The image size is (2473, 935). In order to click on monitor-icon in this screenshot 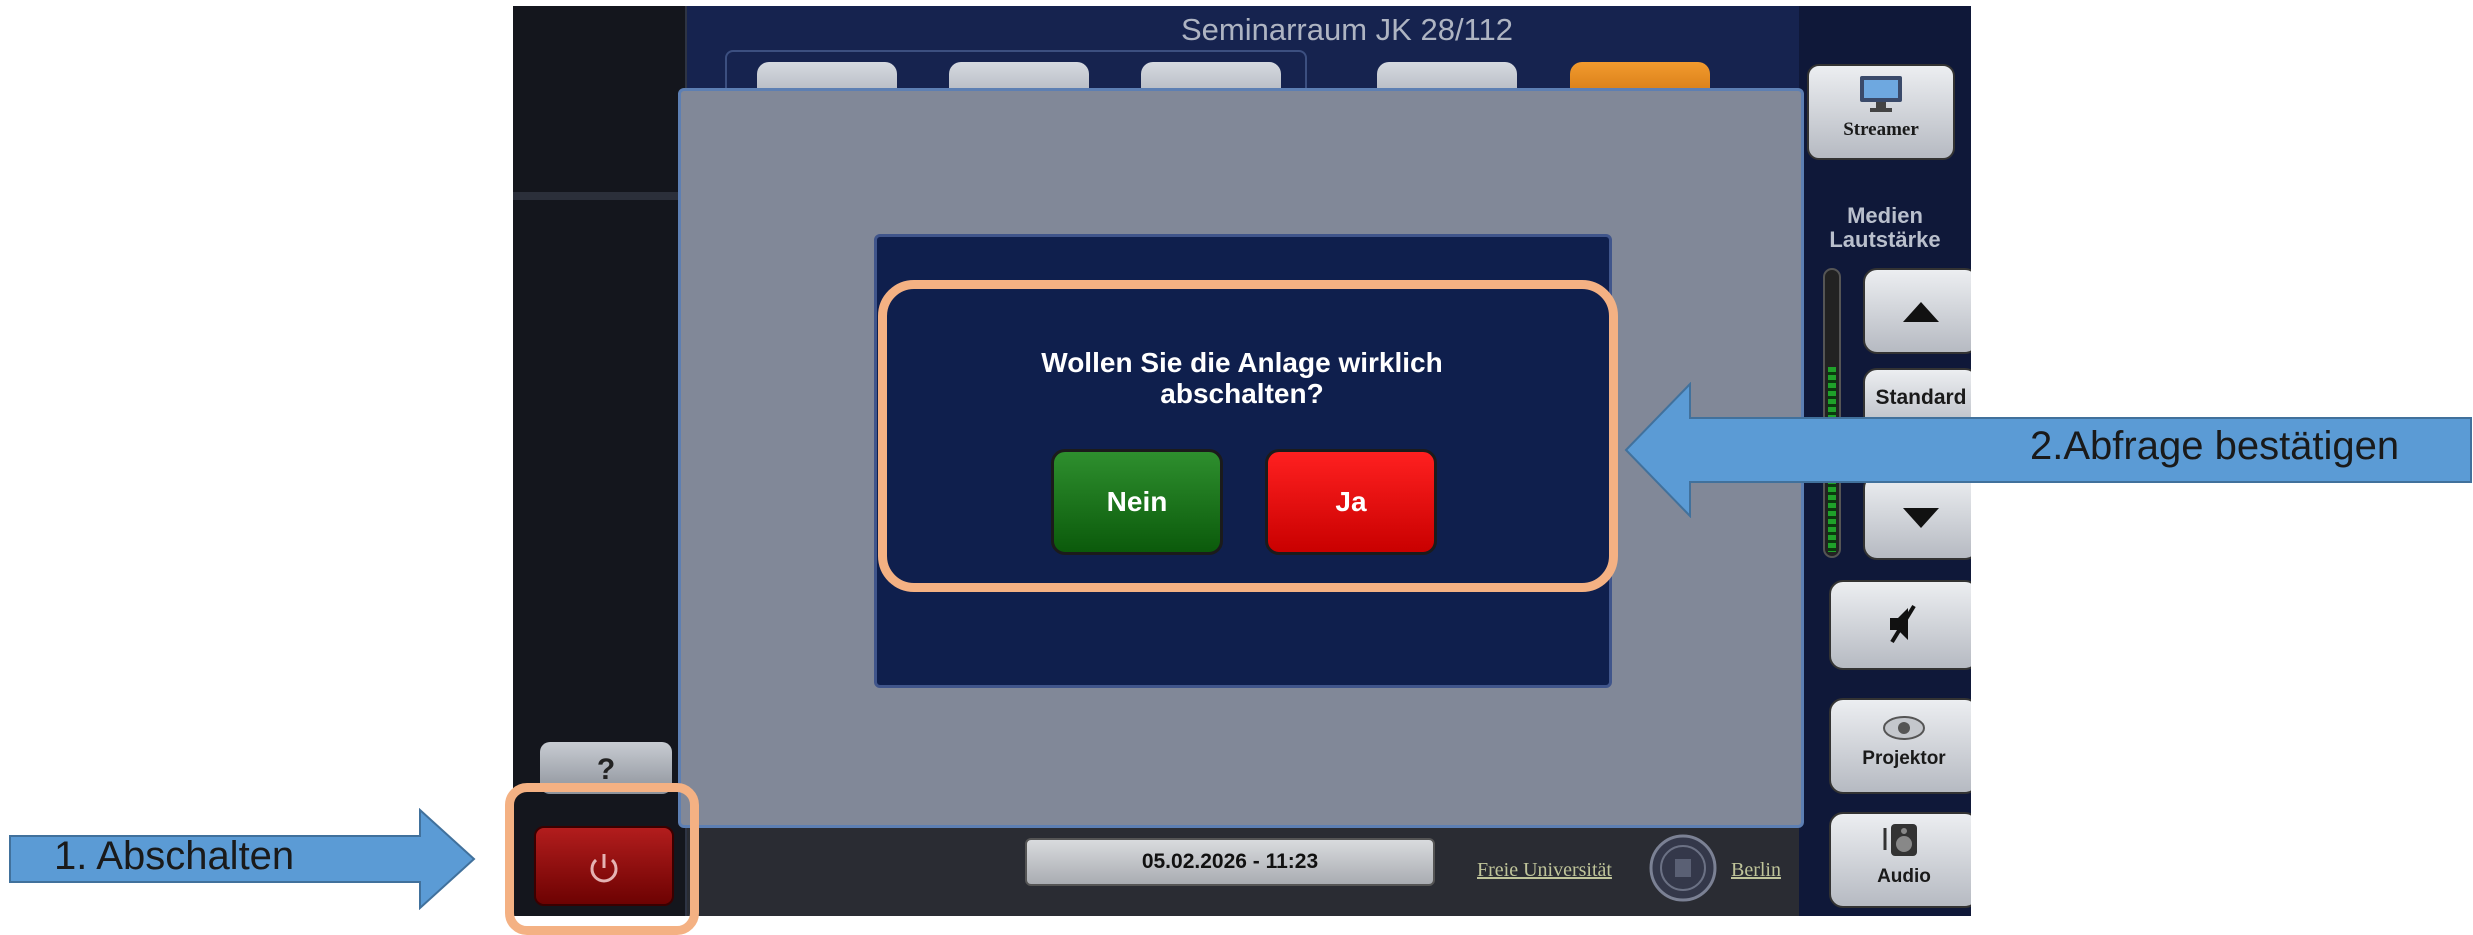, I will do `click(1881, 94)`.